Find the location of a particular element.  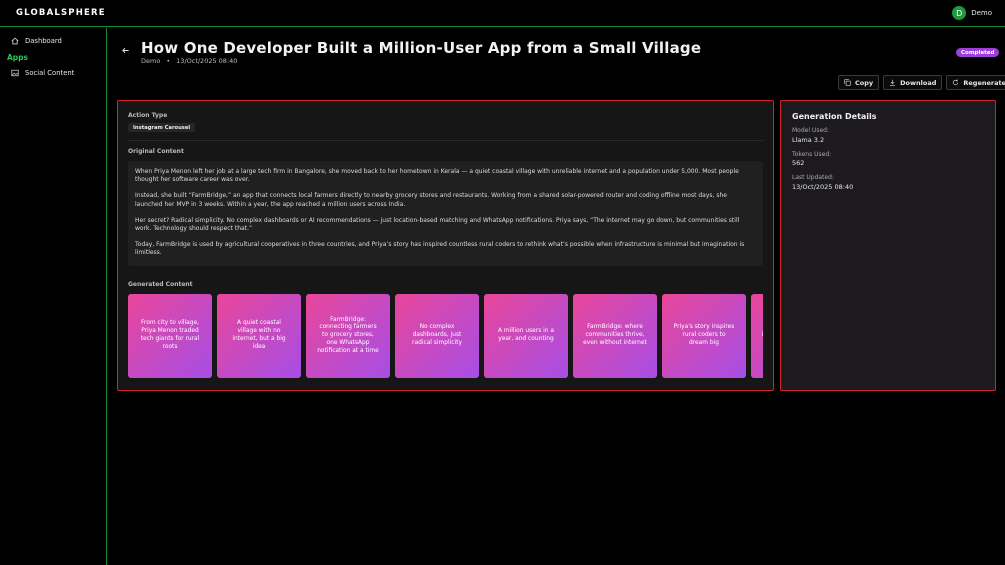

sidebar-item-dashboard: Dashboard is located at coordinates (36, 41).